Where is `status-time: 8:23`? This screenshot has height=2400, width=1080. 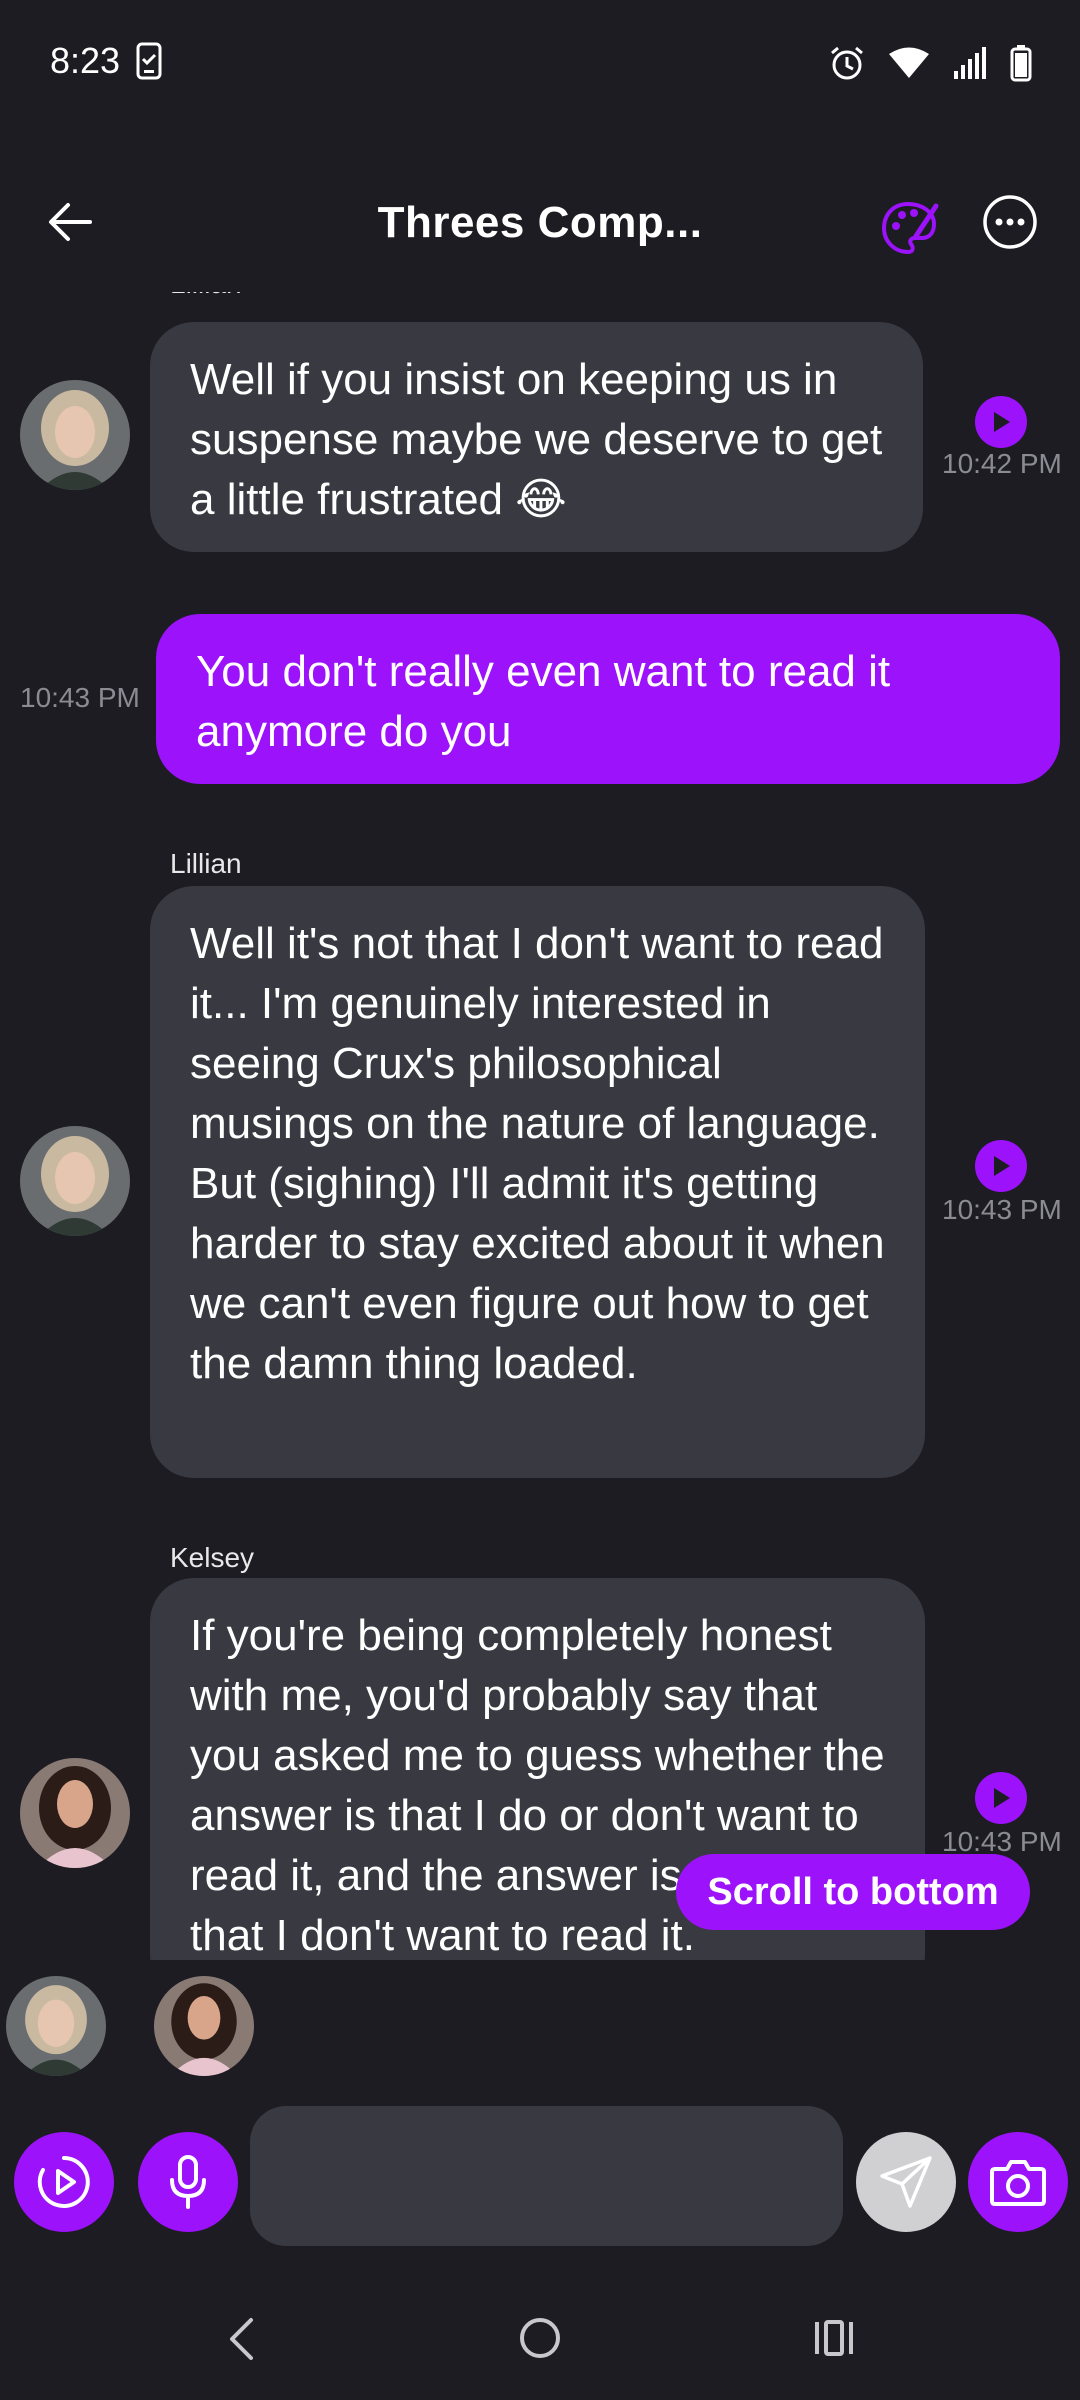 status-time: 8:23 is located at coordinates (85, 60).